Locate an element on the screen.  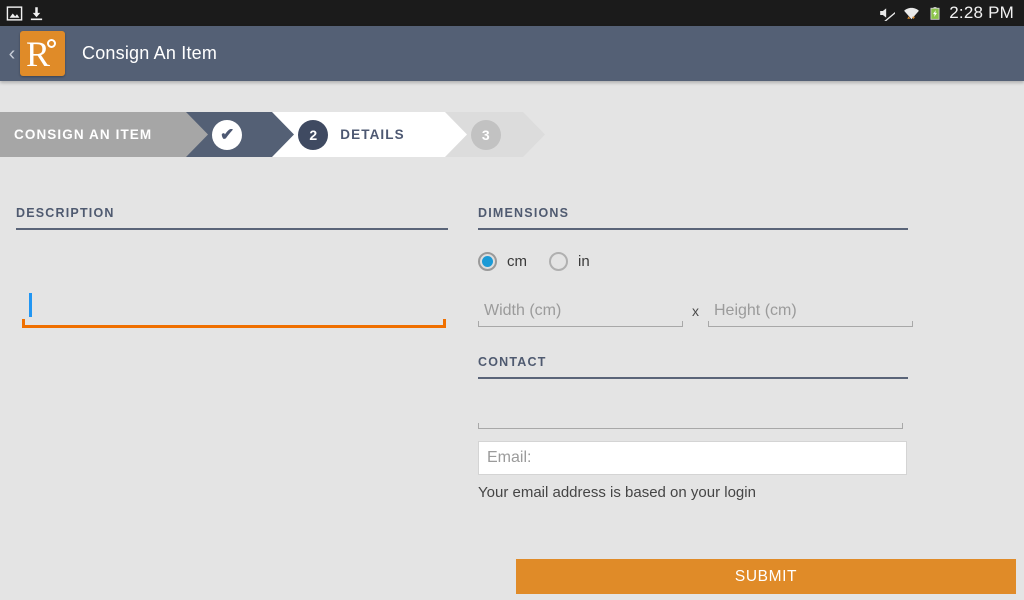
email-input: Email: is located at coordinates (692, 458).